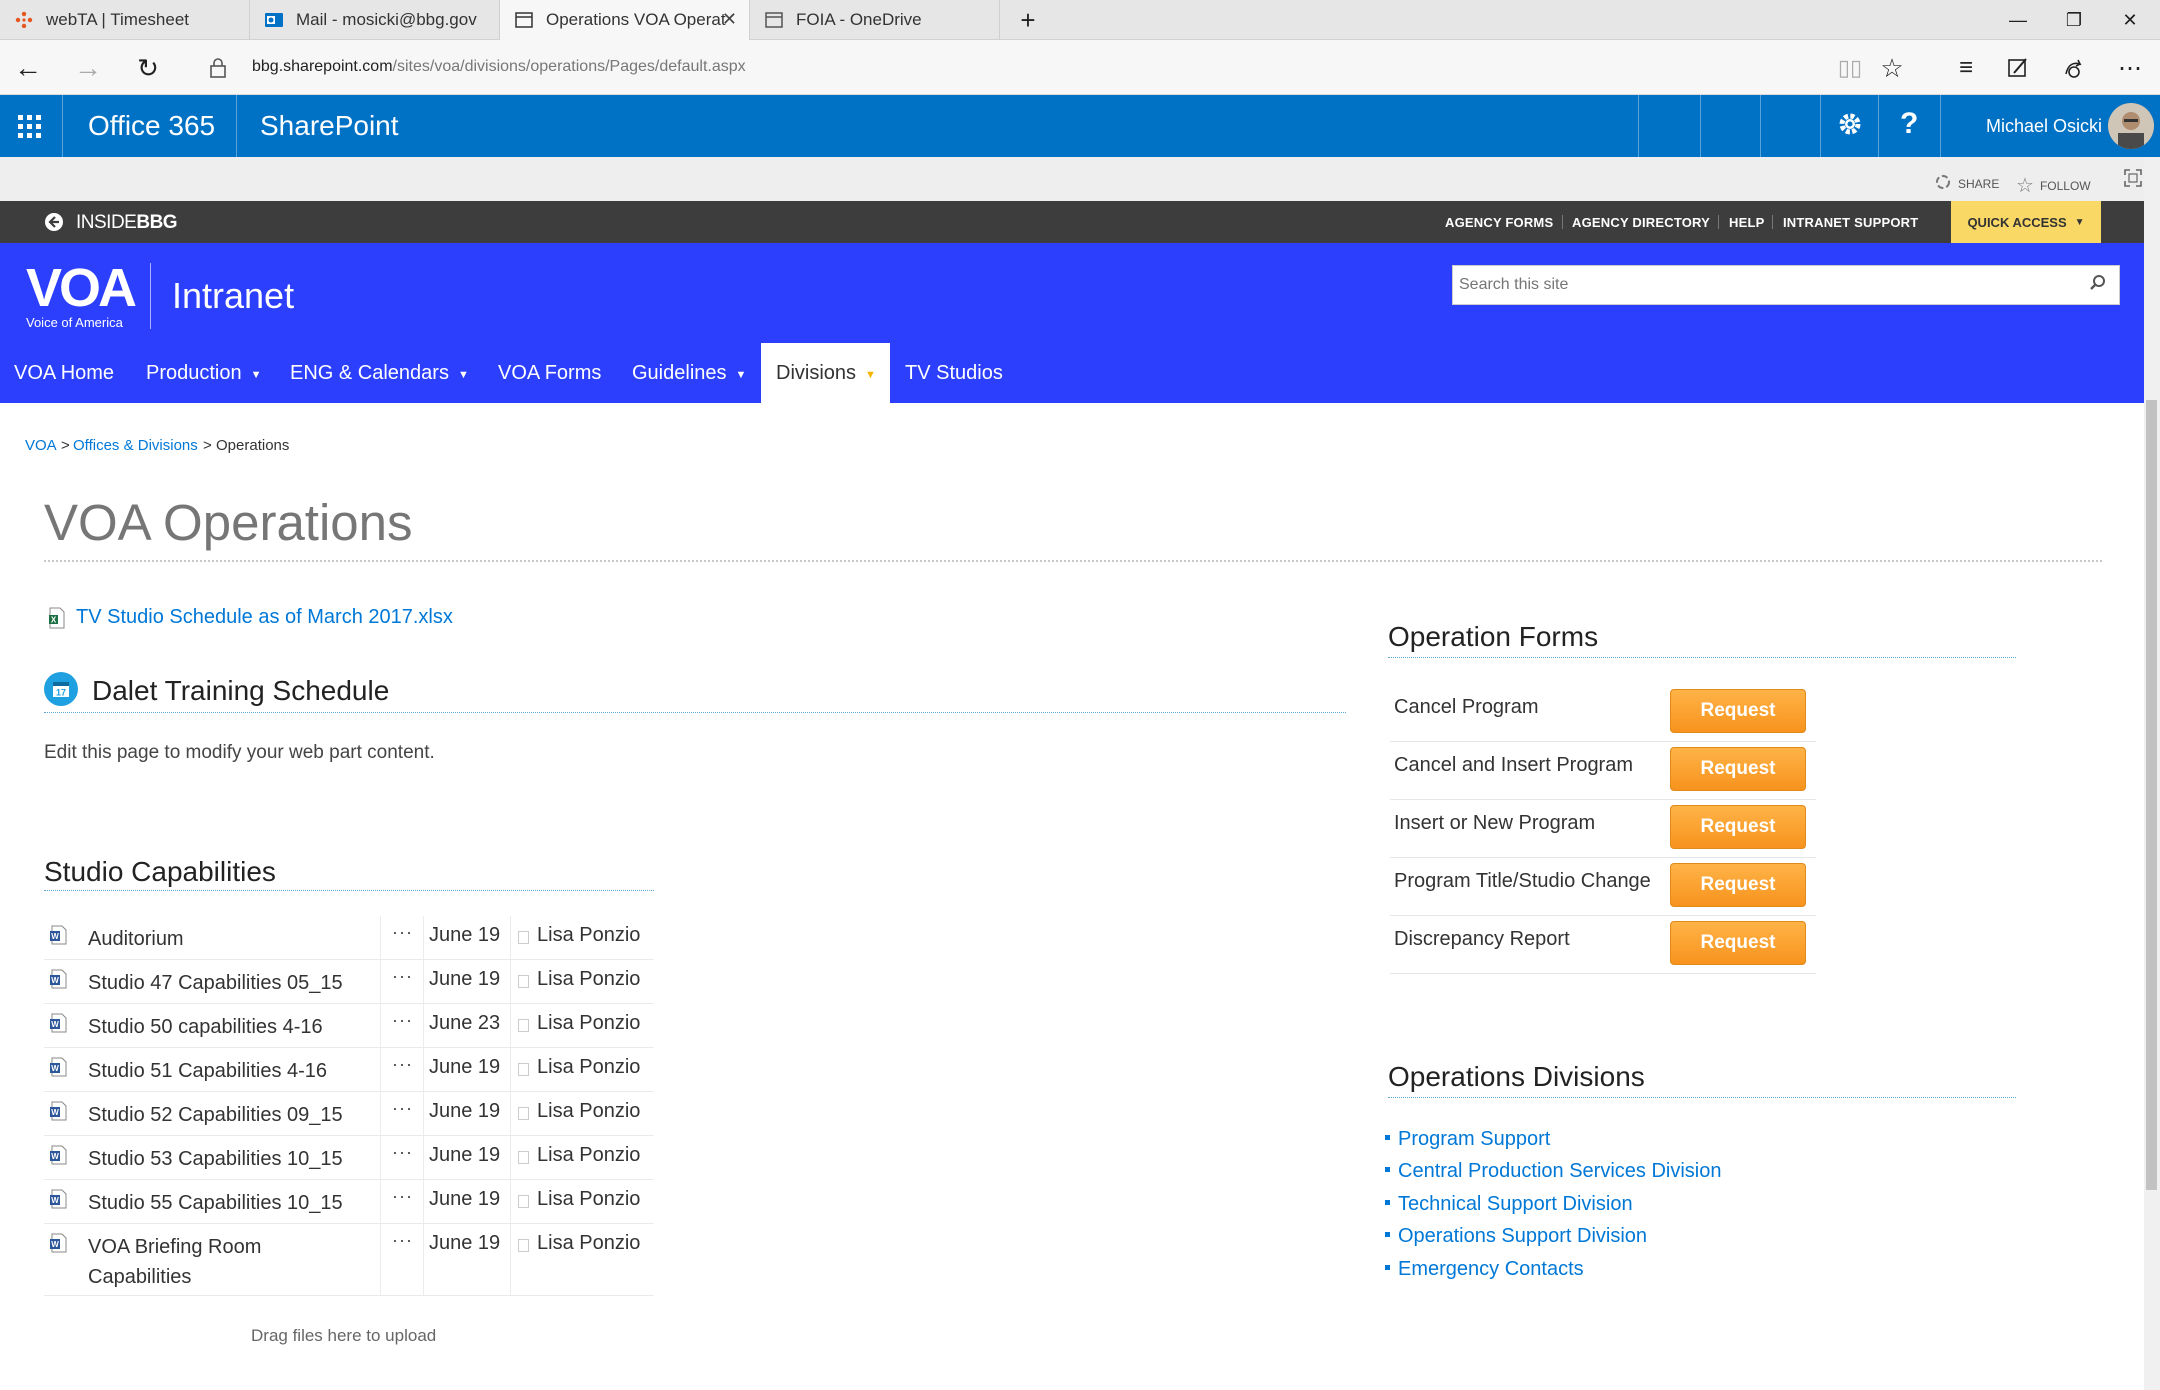  Describe the element at coordinates (264, 617) in the screenshot. I see `tv-studio-schedule-link: TV Studio Schedule as of March 2017.xlsx` at that location.